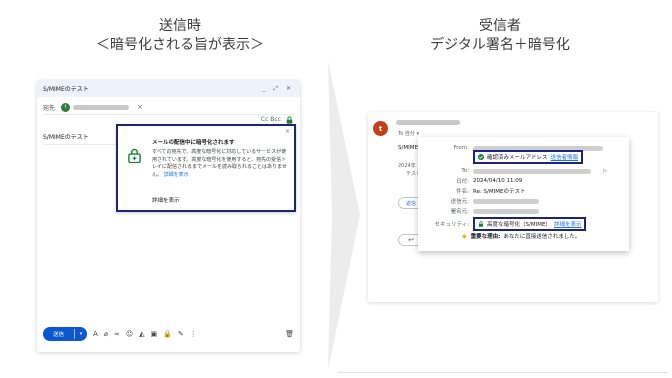  I want to click on detail-signed-by-row: 署名元:, so click(523, 211).